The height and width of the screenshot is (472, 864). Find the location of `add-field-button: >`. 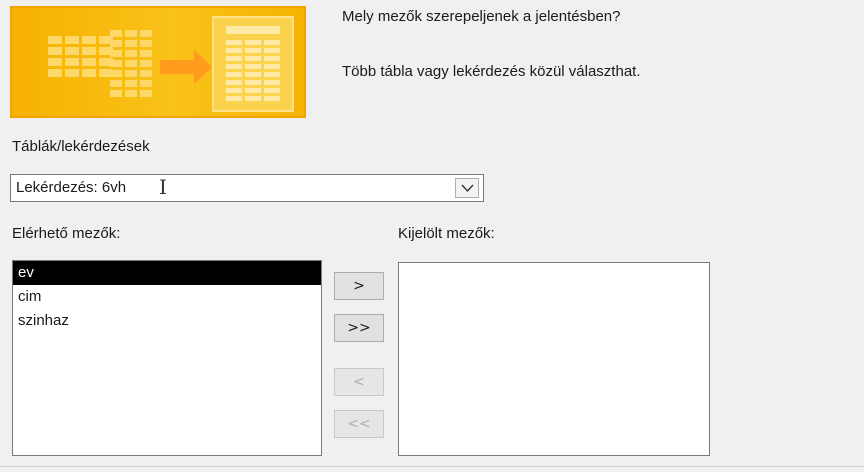

add-field-button: > is located at coordinates (359, 286).